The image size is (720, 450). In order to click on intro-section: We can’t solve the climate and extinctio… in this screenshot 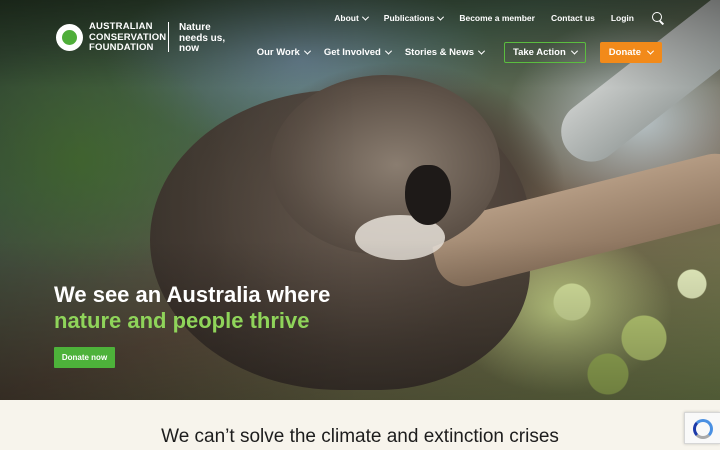, I will do `click(360, 425)`.